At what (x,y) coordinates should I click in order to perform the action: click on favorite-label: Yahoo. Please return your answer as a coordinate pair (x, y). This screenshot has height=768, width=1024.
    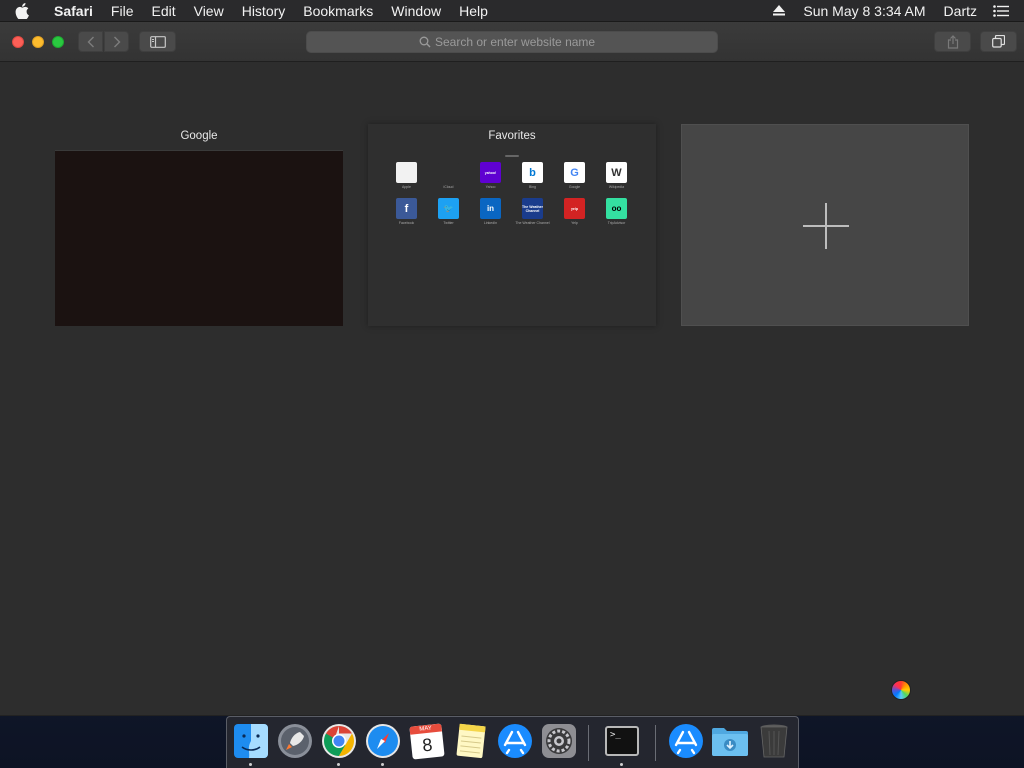
    Looking at the image, I should click on (490, 187).